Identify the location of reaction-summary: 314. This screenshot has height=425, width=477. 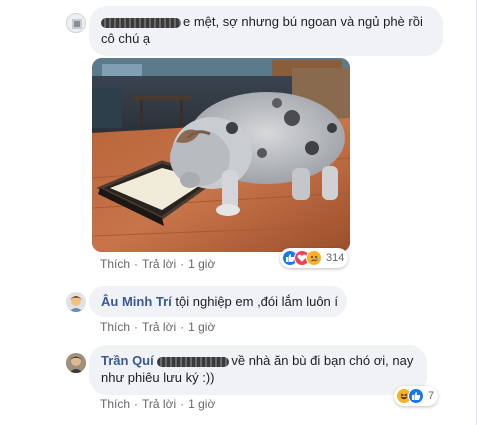
(314, 258).